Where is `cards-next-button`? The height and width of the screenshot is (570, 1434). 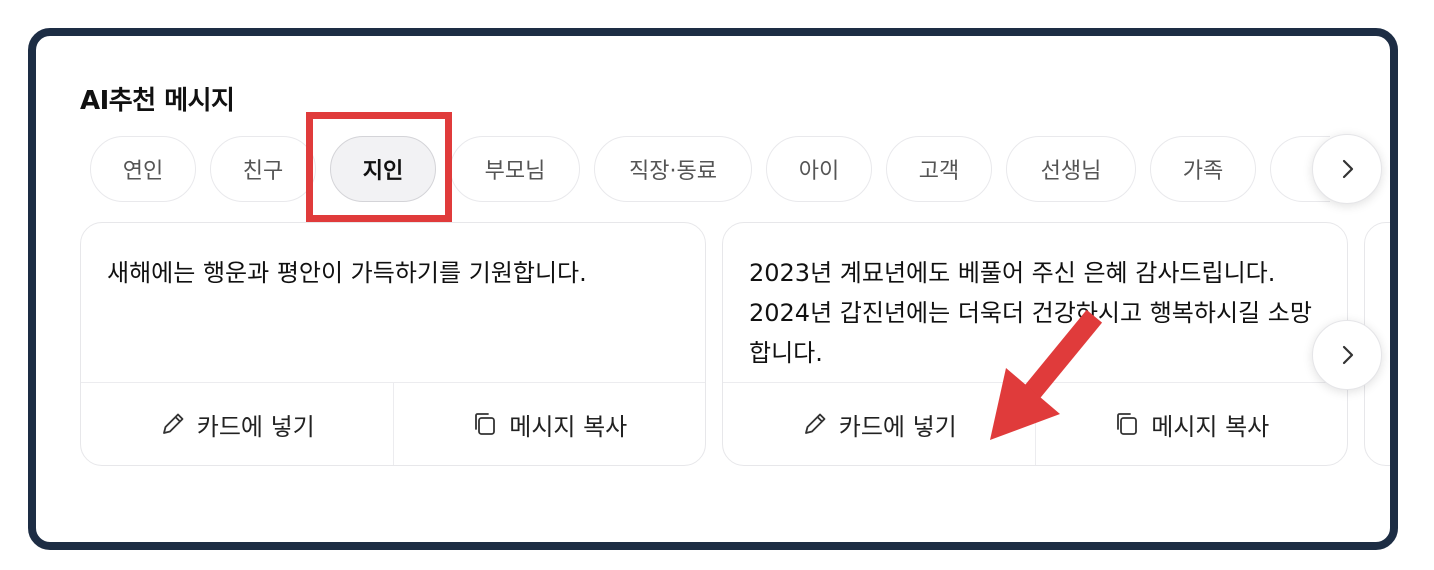 cards-next-button is located at coordinates (1347, 355).